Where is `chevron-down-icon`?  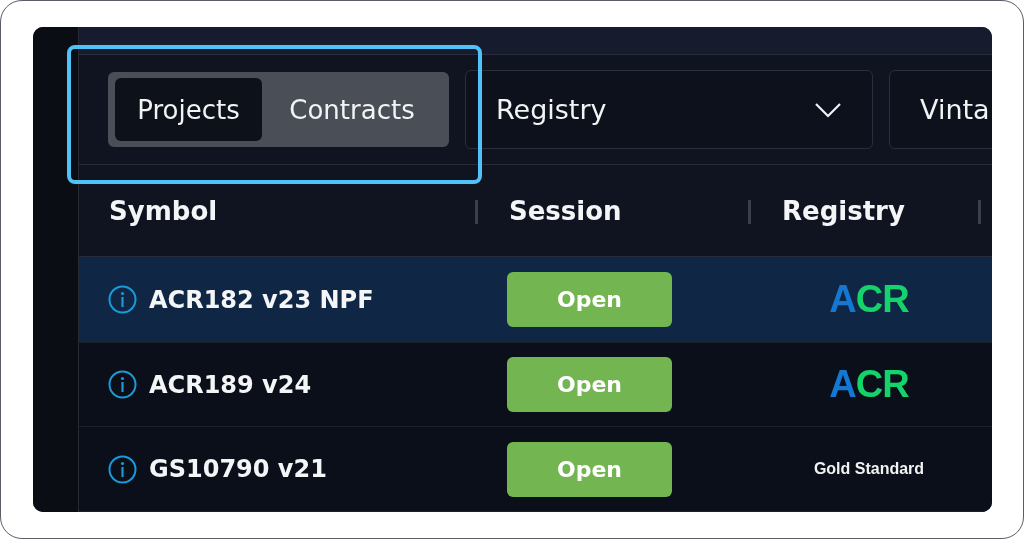 chevron-down-icon is located at coordinates (828, 109).